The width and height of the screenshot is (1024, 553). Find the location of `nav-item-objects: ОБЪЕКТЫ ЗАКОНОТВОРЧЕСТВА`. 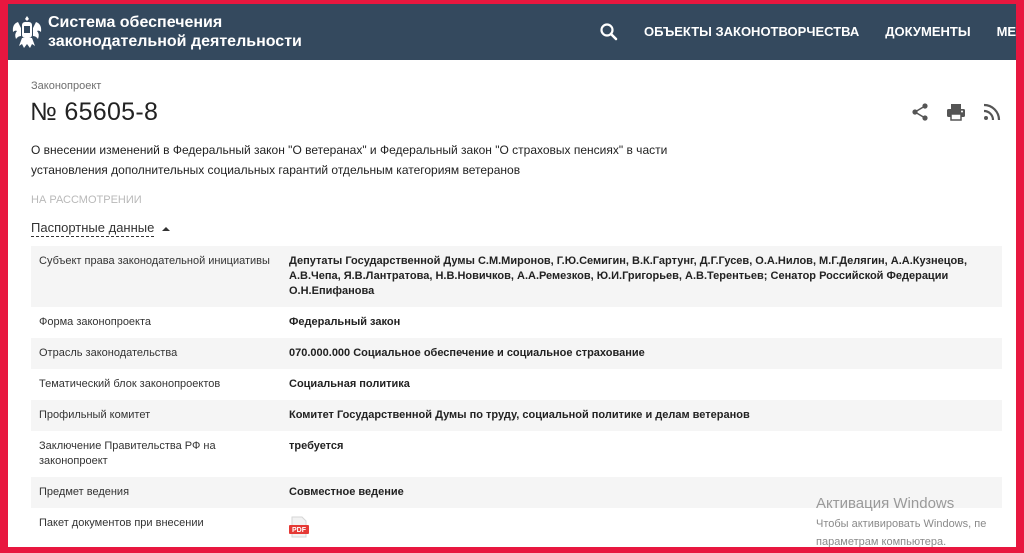

nav-item-objects: ОБЪЕКТЫ ЗАКОНОТВОРЧЕСТВА is located at coordinates (751, 32).